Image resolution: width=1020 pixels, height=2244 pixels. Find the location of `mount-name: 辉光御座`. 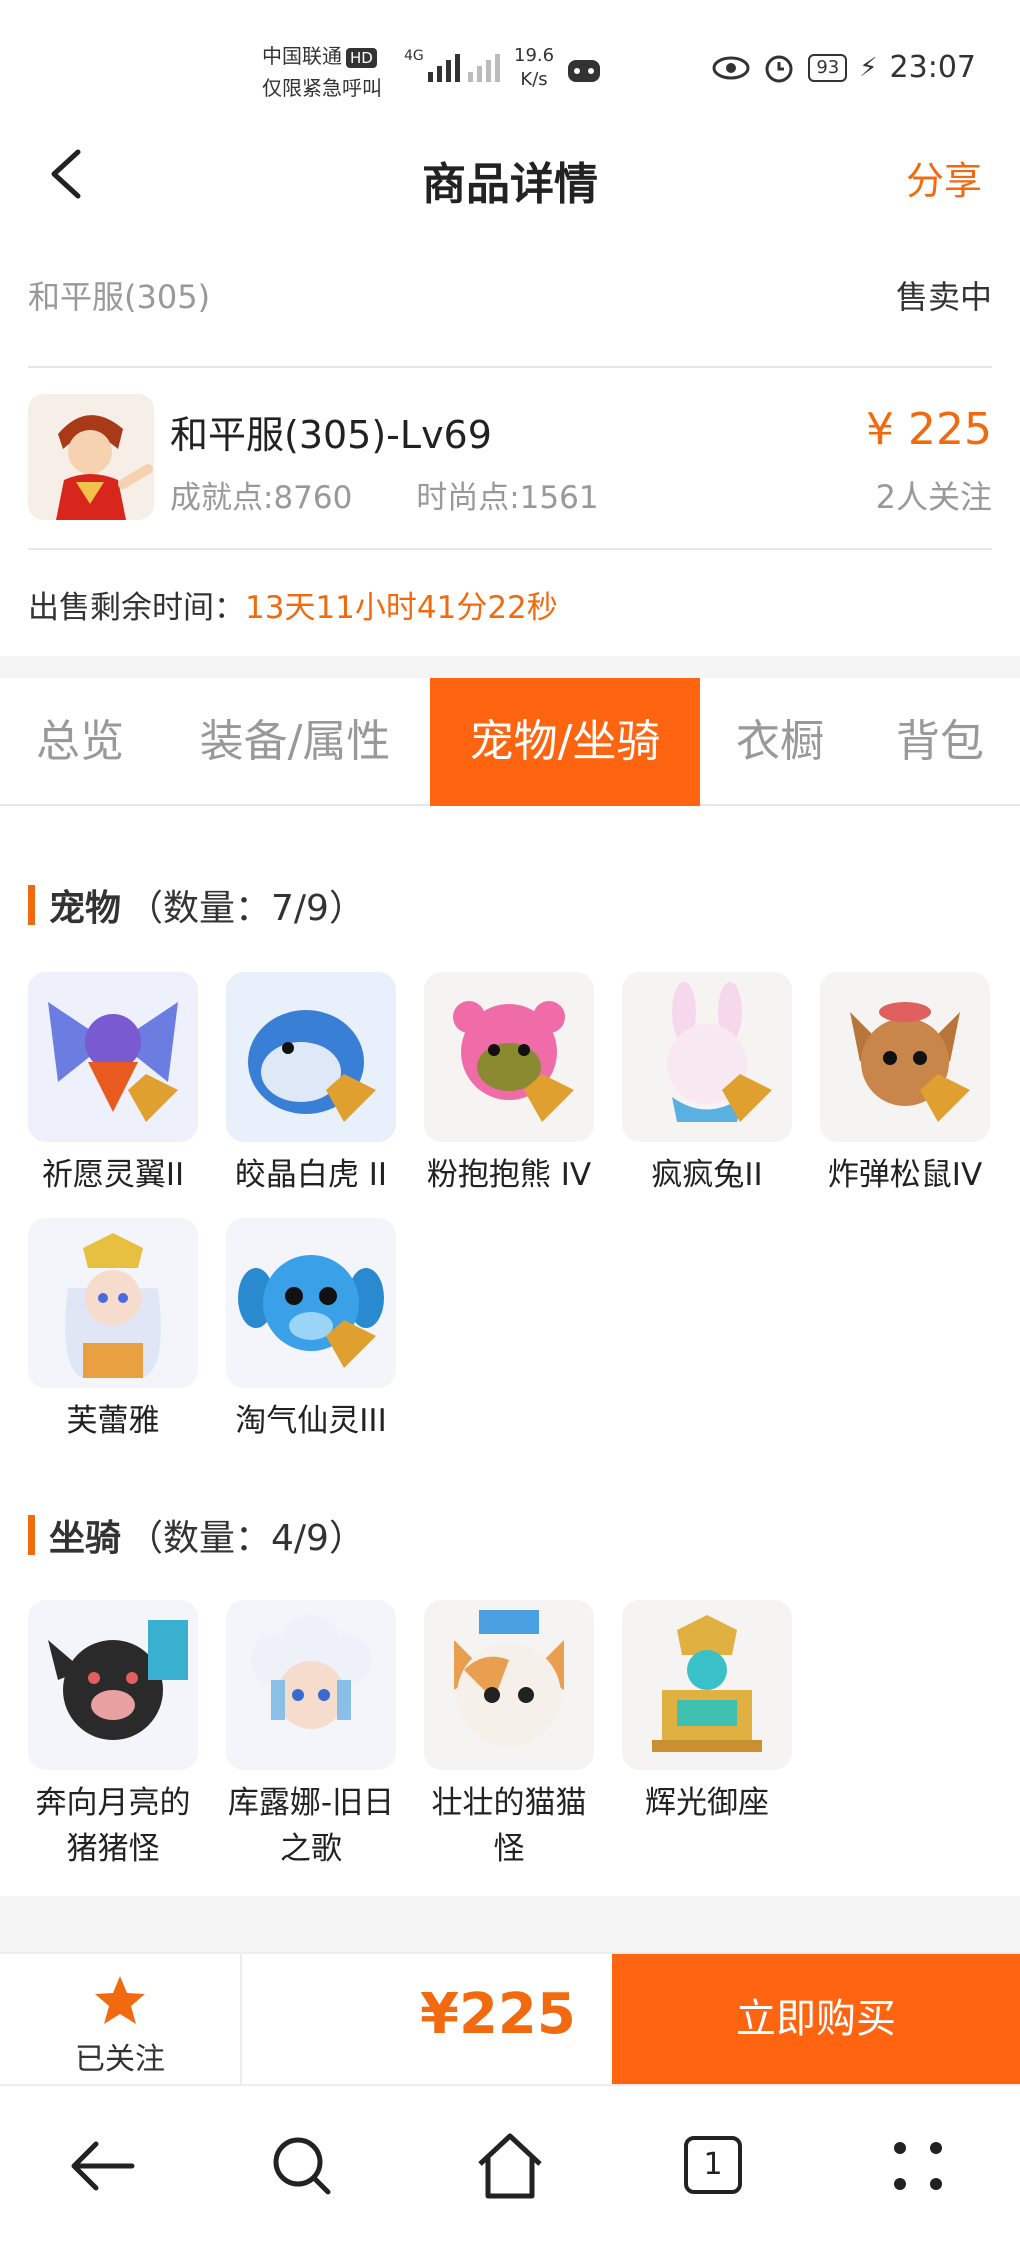

mount-name: 辉光御座 is located at coordinates (707, 1803).